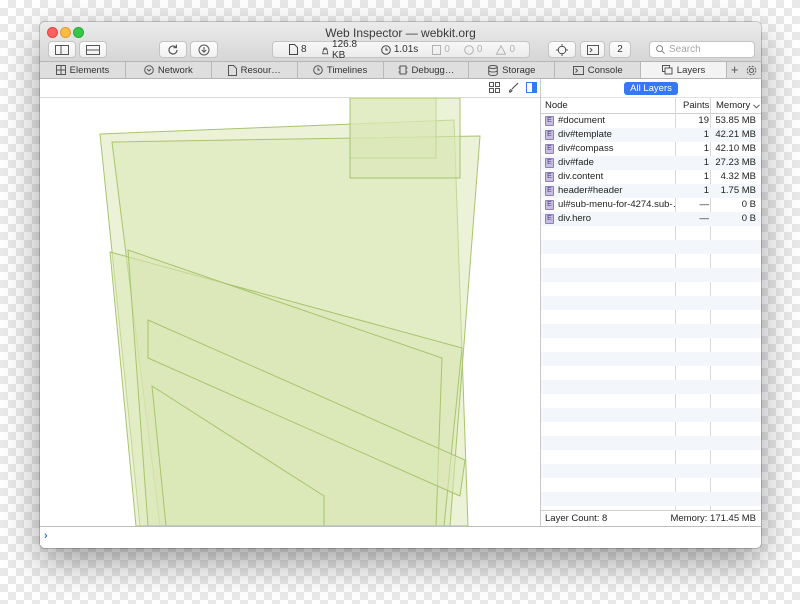 Image resolution: width=800 pixels, height=604 pixels. Describe the element at coordinates (556, 106) in the screenshot. I see `column-header-node: Node` at that location.